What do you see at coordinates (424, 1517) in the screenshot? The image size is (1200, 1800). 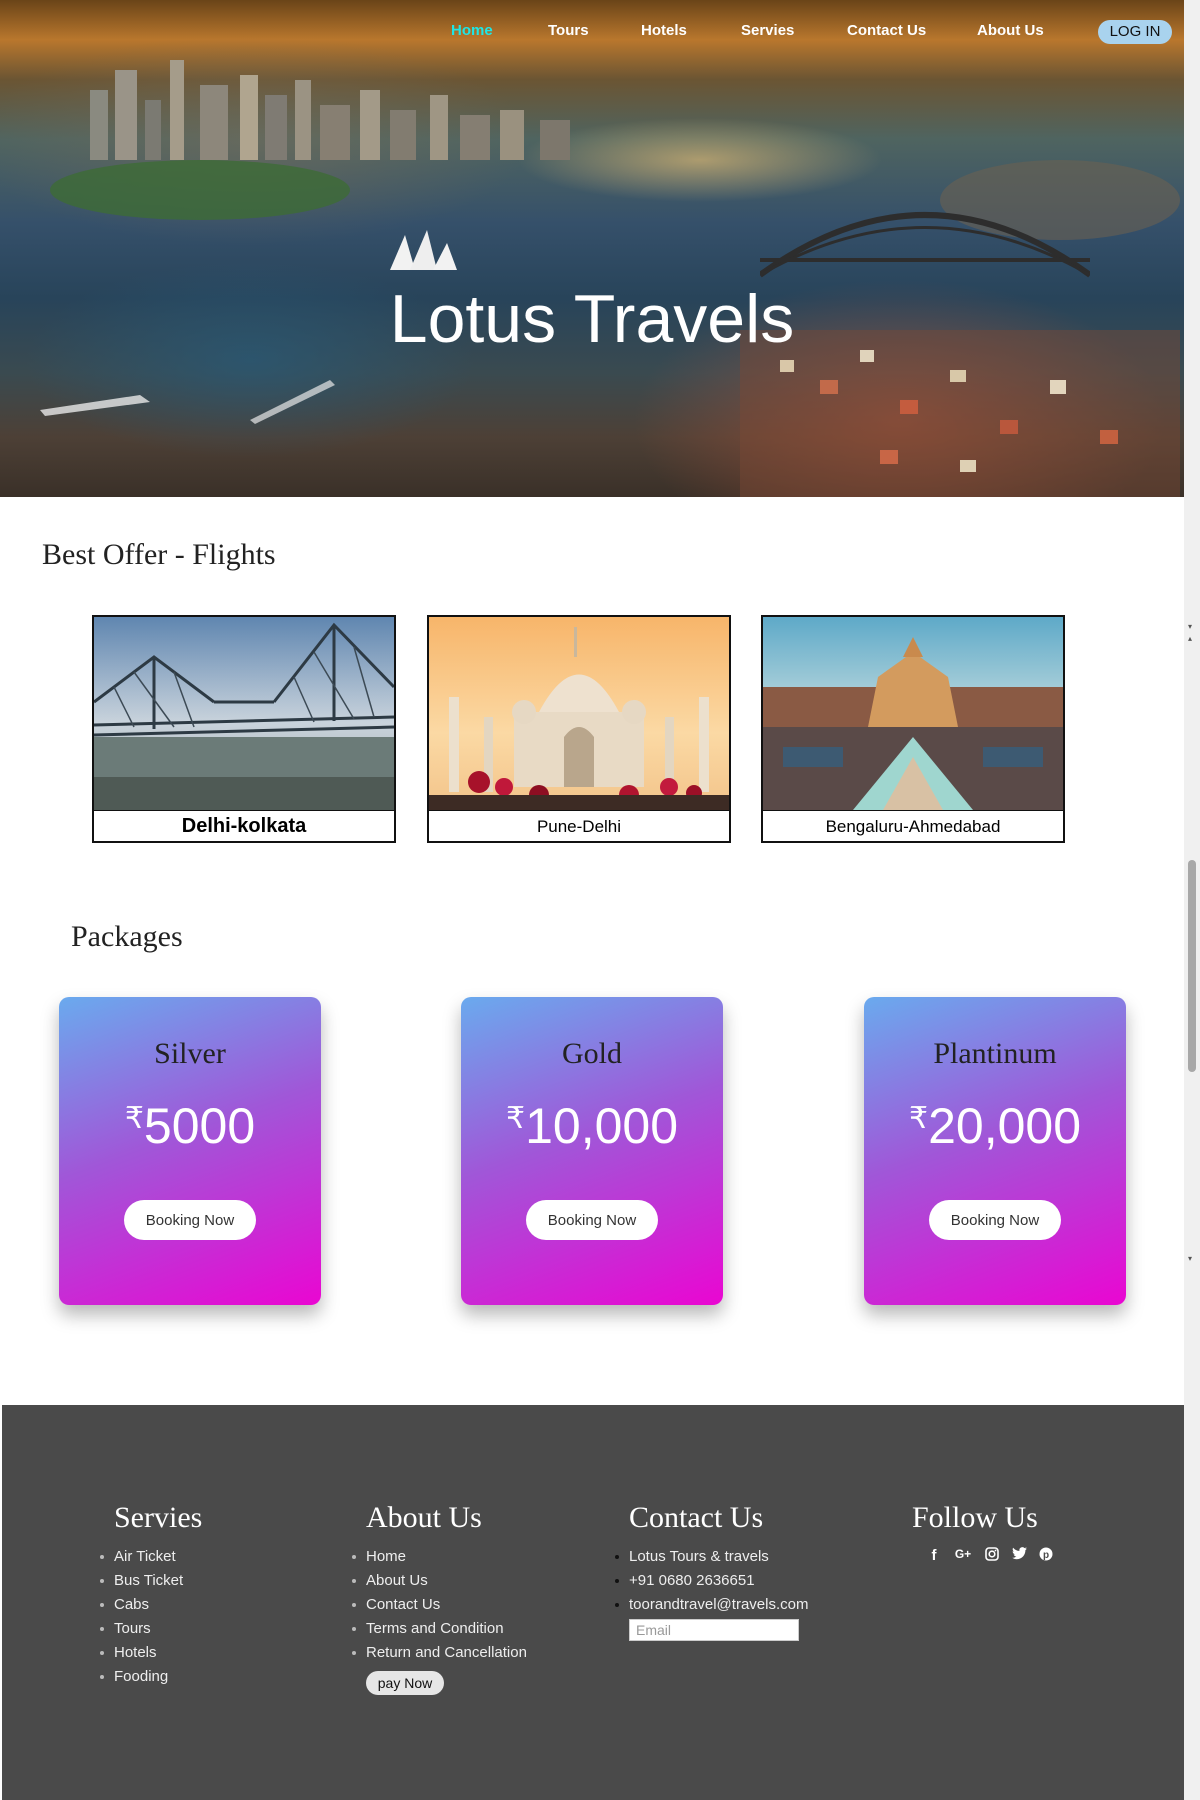 I see `footer-heading: About Us` at bounding box center [424, 1517].